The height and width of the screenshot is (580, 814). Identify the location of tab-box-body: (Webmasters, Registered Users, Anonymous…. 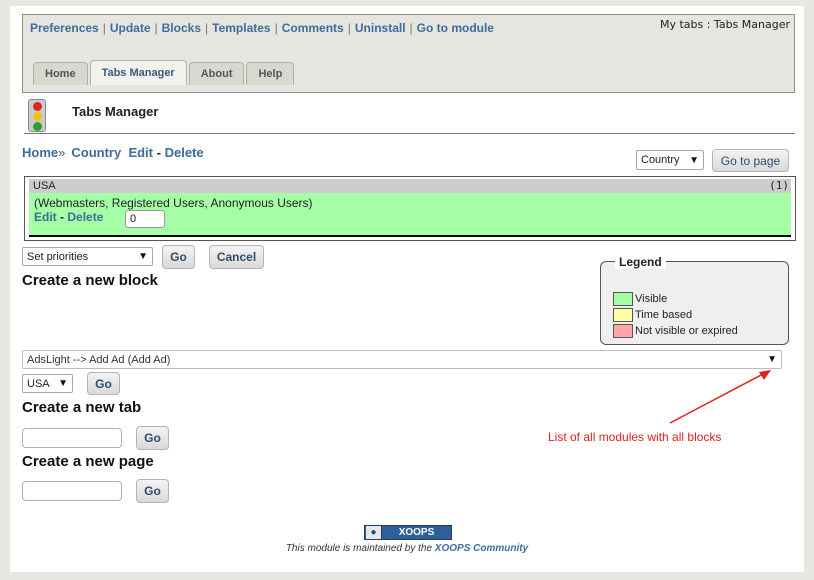
(410, 215).